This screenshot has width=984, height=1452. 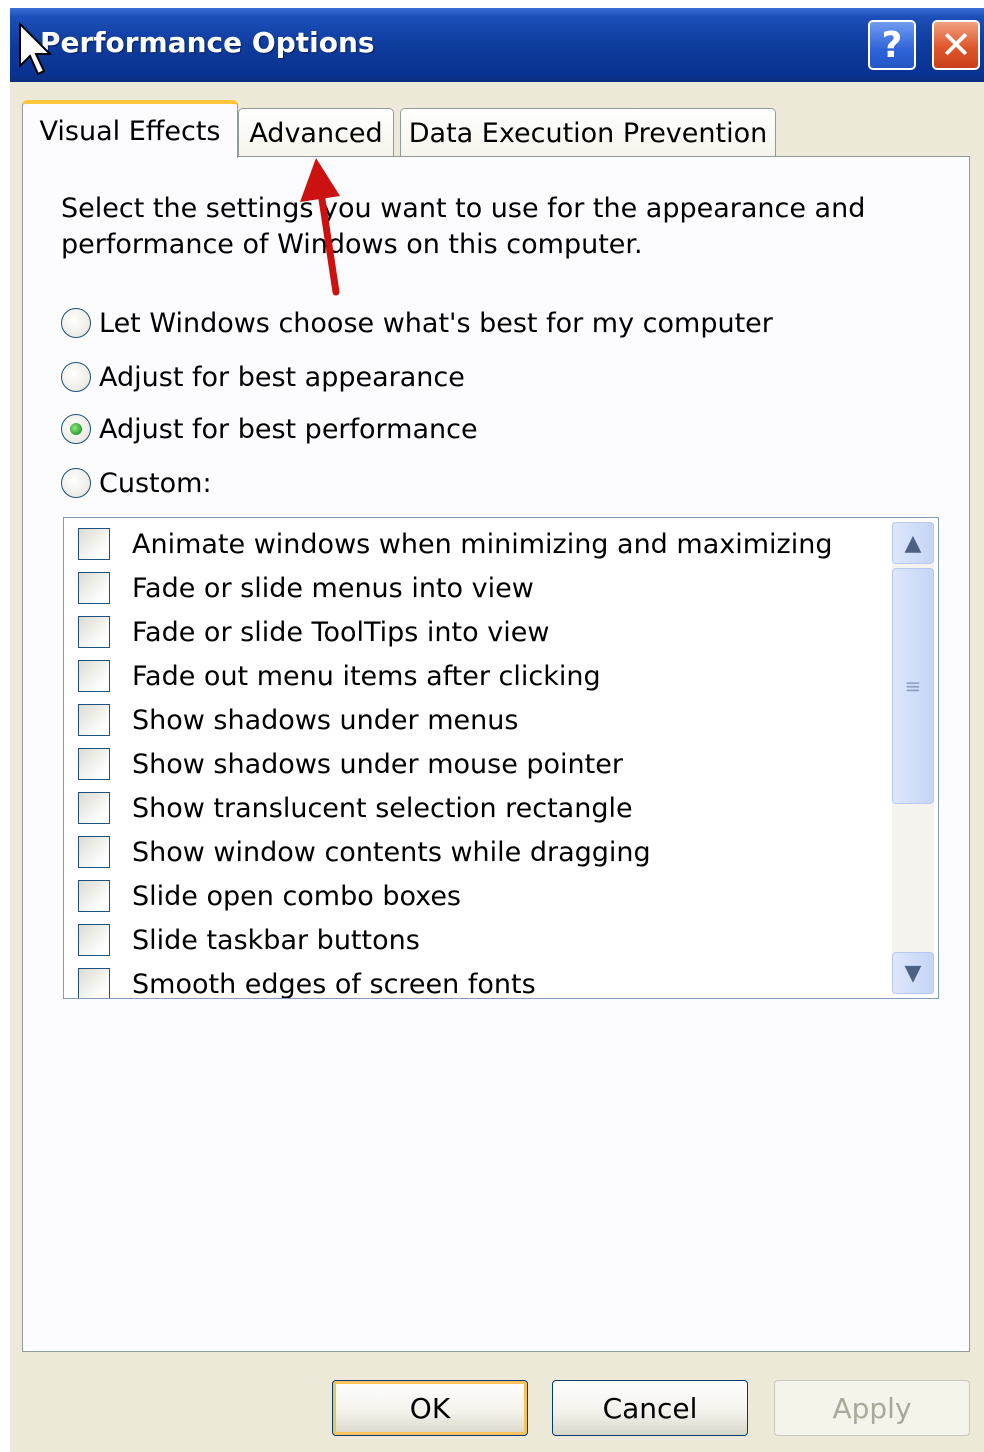 I want to click on effect-label: Fade or slide ToolTips into view, so click(x=341, y=632).